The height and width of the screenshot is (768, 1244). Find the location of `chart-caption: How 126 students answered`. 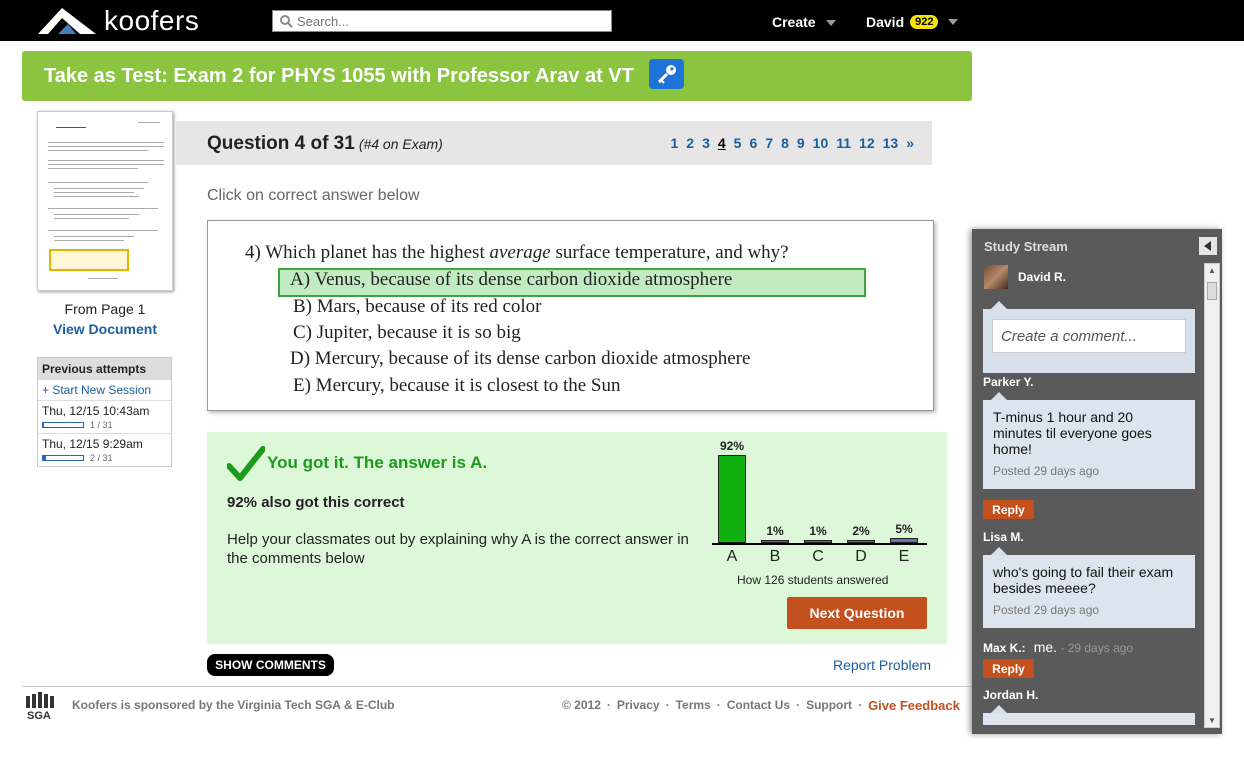

chart-caption: How 126 students answered is located at coordinates (813, 580).